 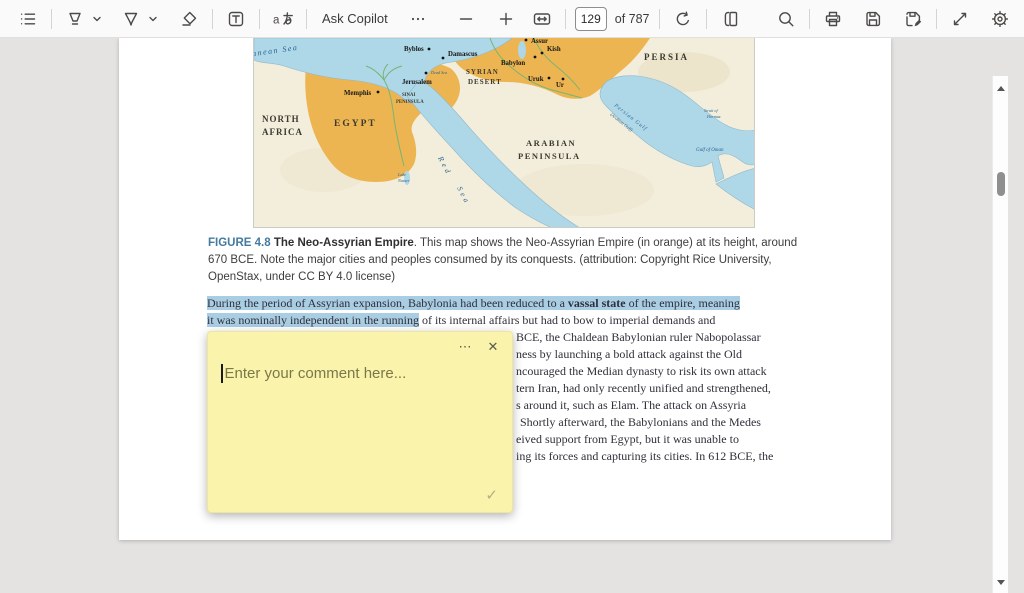 What do you see at coordinates (549, 156) in the screenshot?
I see `map-label-arabian-peninsula: PENINSULA` at bounding box center [549, 156].